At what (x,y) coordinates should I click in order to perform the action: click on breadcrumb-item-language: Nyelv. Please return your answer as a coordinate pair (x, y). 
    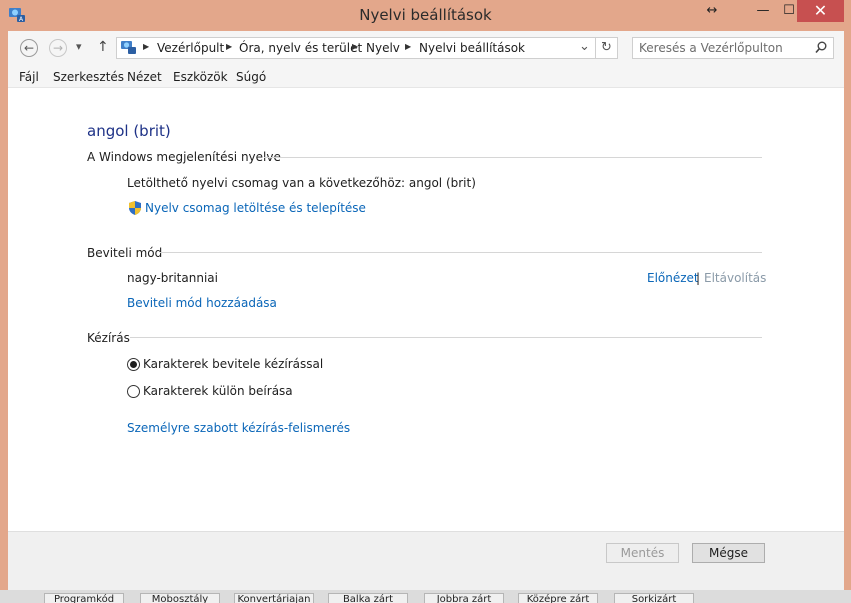
    Looking at the image, I should click on (383, 48).